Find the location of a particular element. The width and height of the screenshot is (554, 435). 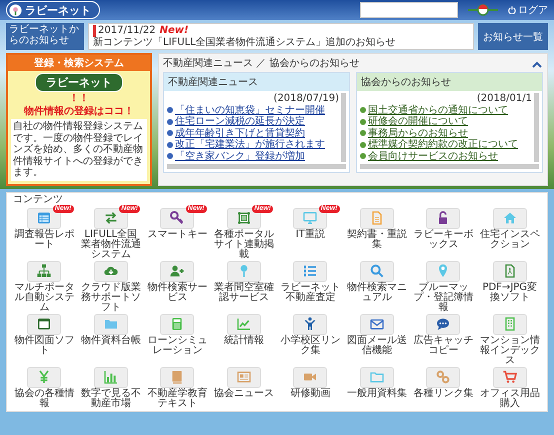

exchange-arrows-icon is located at coordinates (110, 218).